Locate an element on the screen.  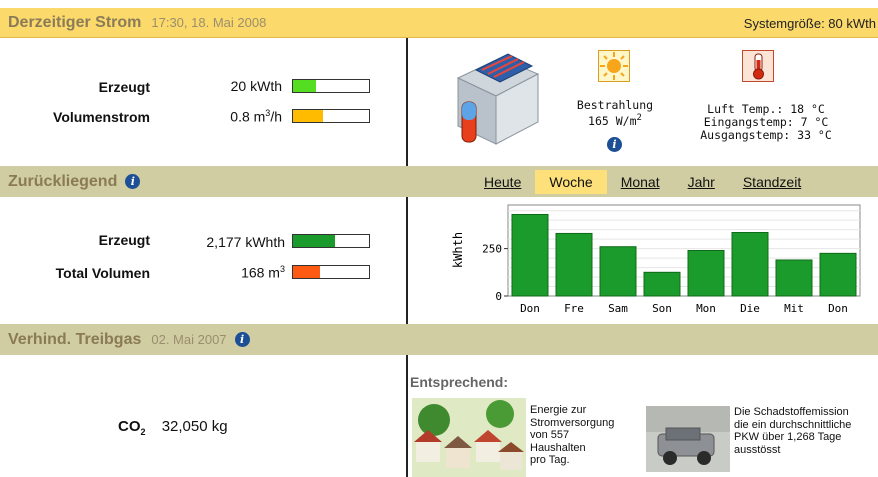
co2-label: CO2 is located at coordinates (132, 427).